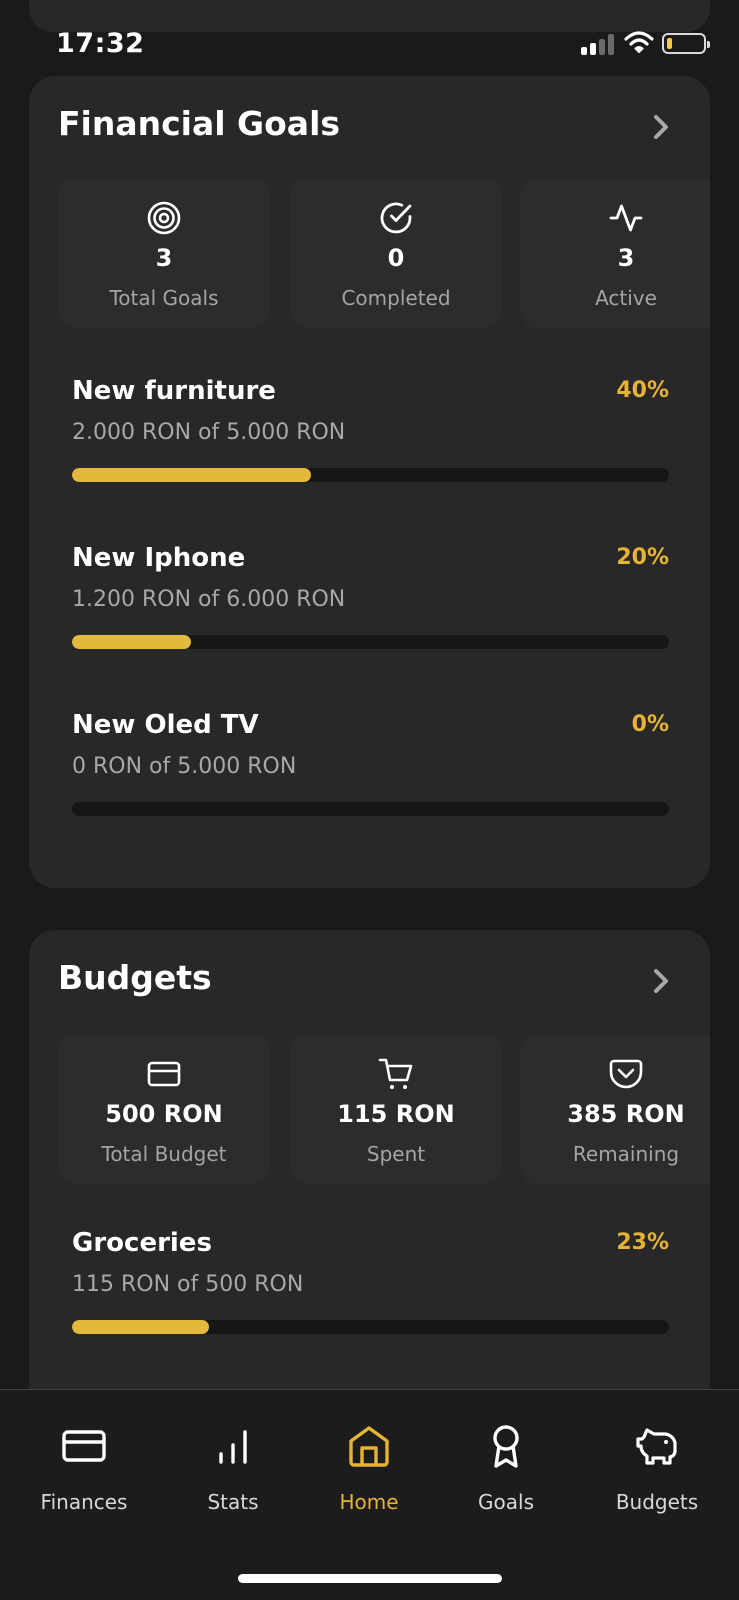  What do you see at coordinates (657, 1475) in the screenshot?
I see `nav-item-budgets: Budgets` at bounding box center [657, 1475].